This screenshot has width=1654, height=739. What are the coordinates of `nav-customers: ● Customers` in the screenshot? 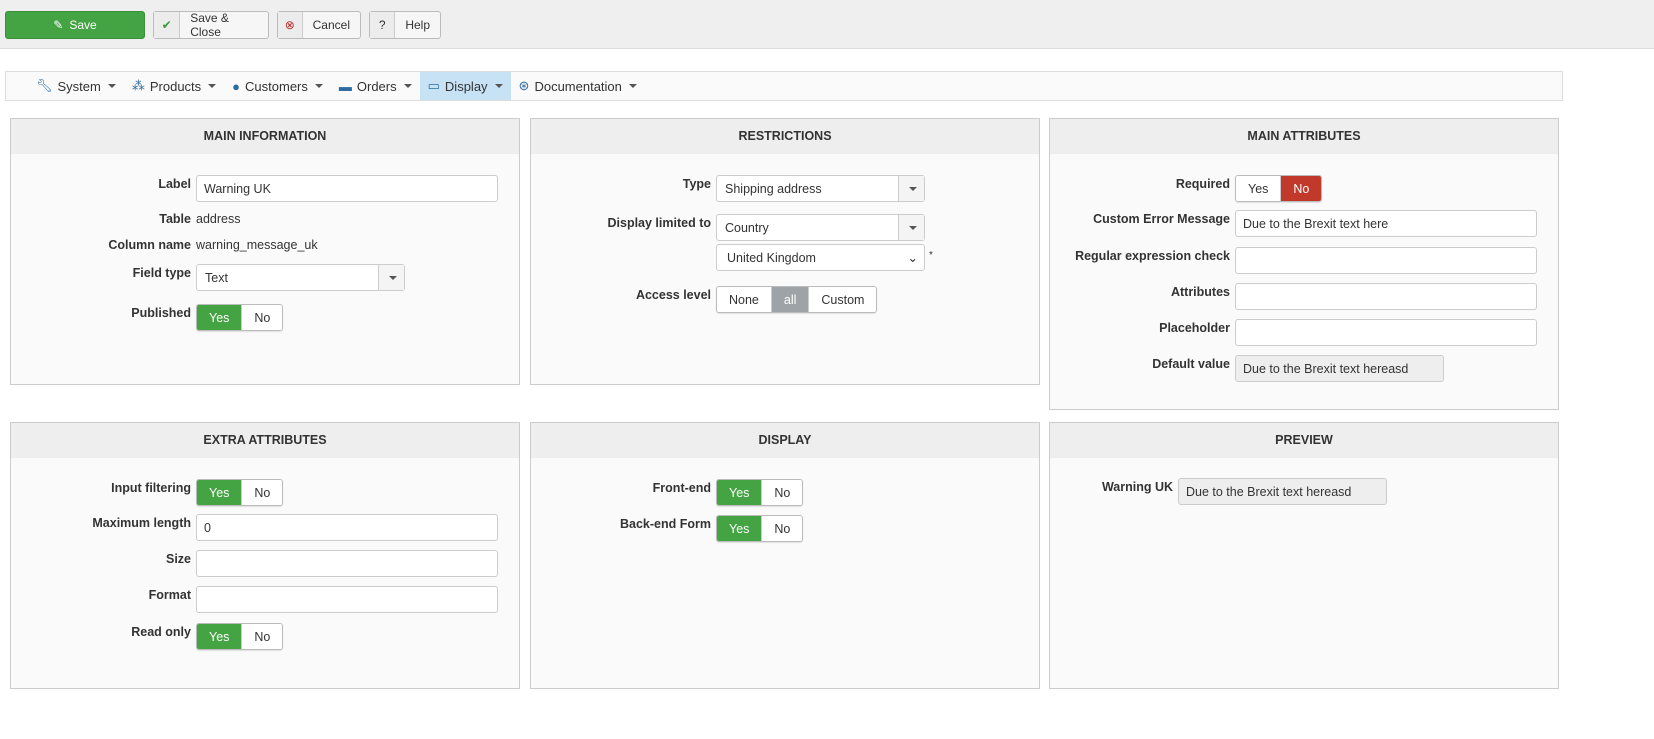 It's located at (277, 86).